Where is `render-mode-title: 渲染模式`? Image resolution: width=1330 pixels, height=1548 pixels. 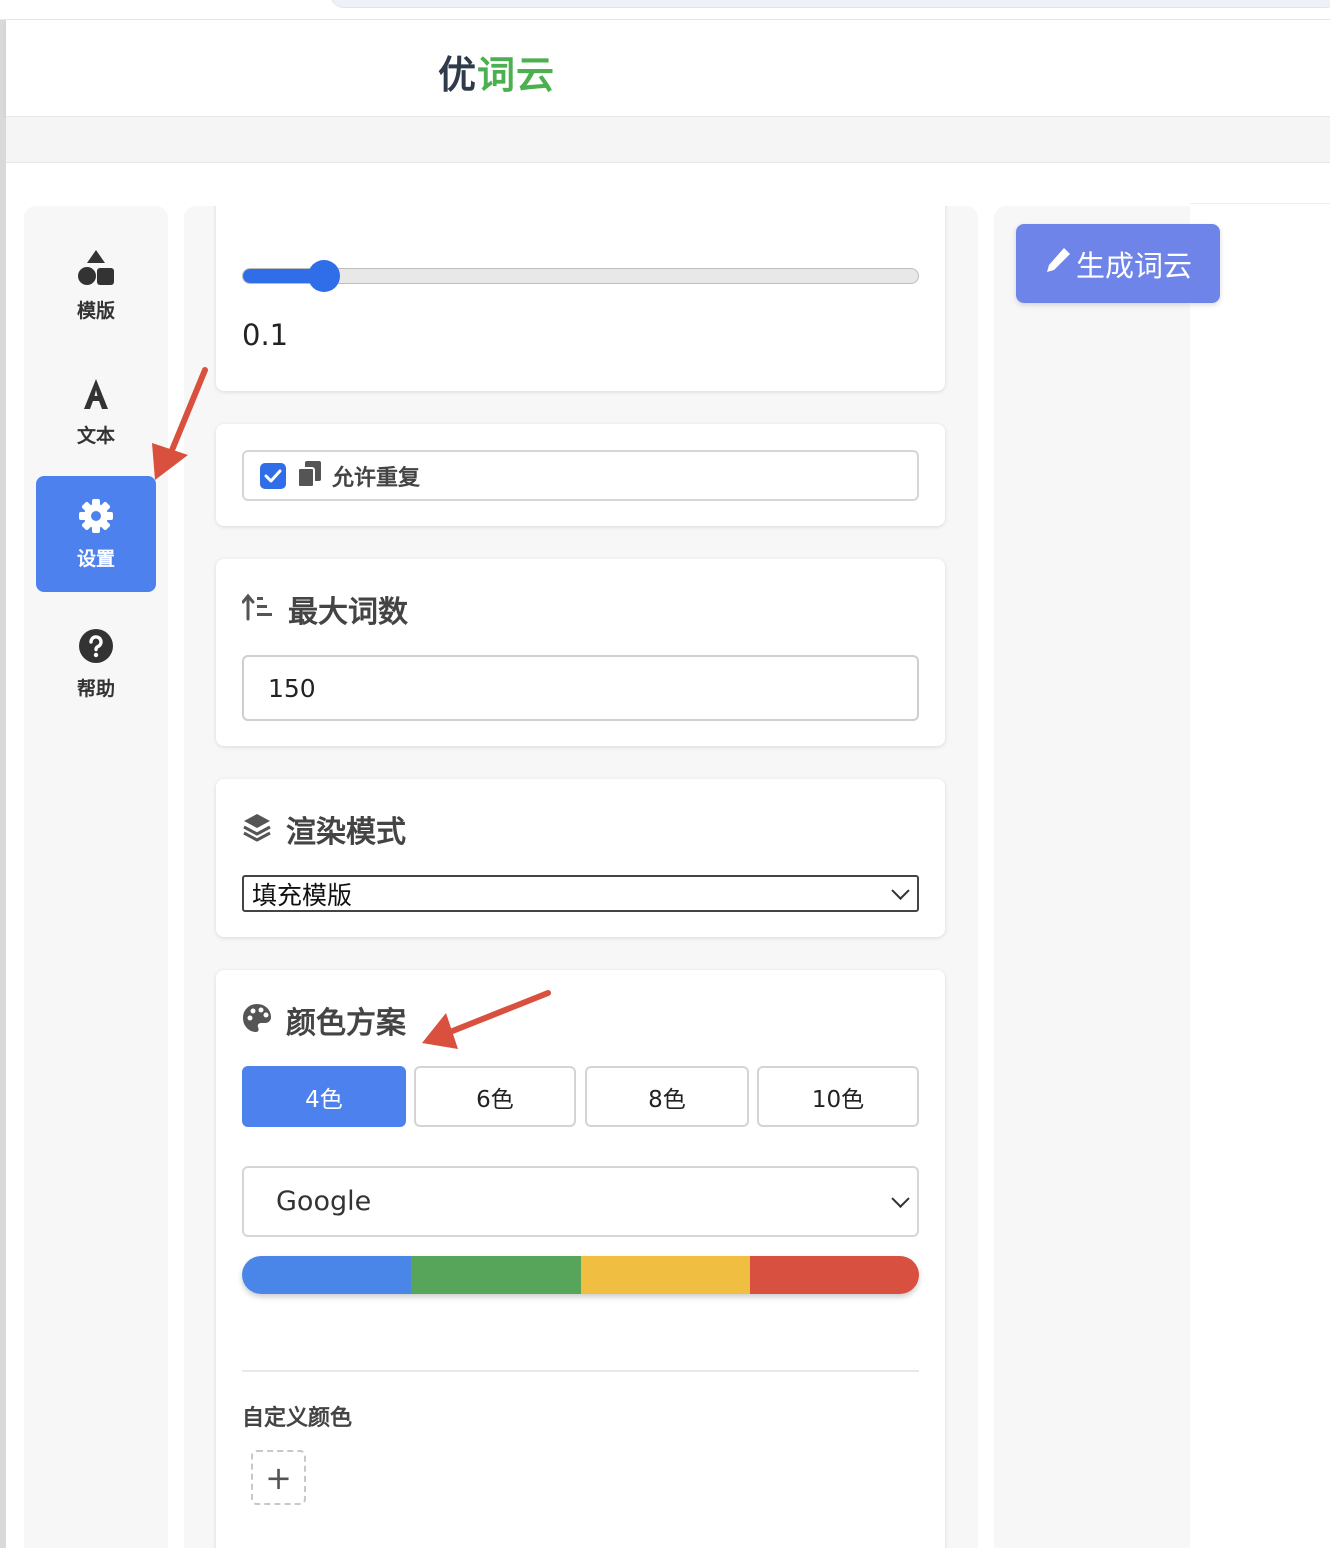 render-mode-title: 渲染模式 is located at coordinates (324, 829).